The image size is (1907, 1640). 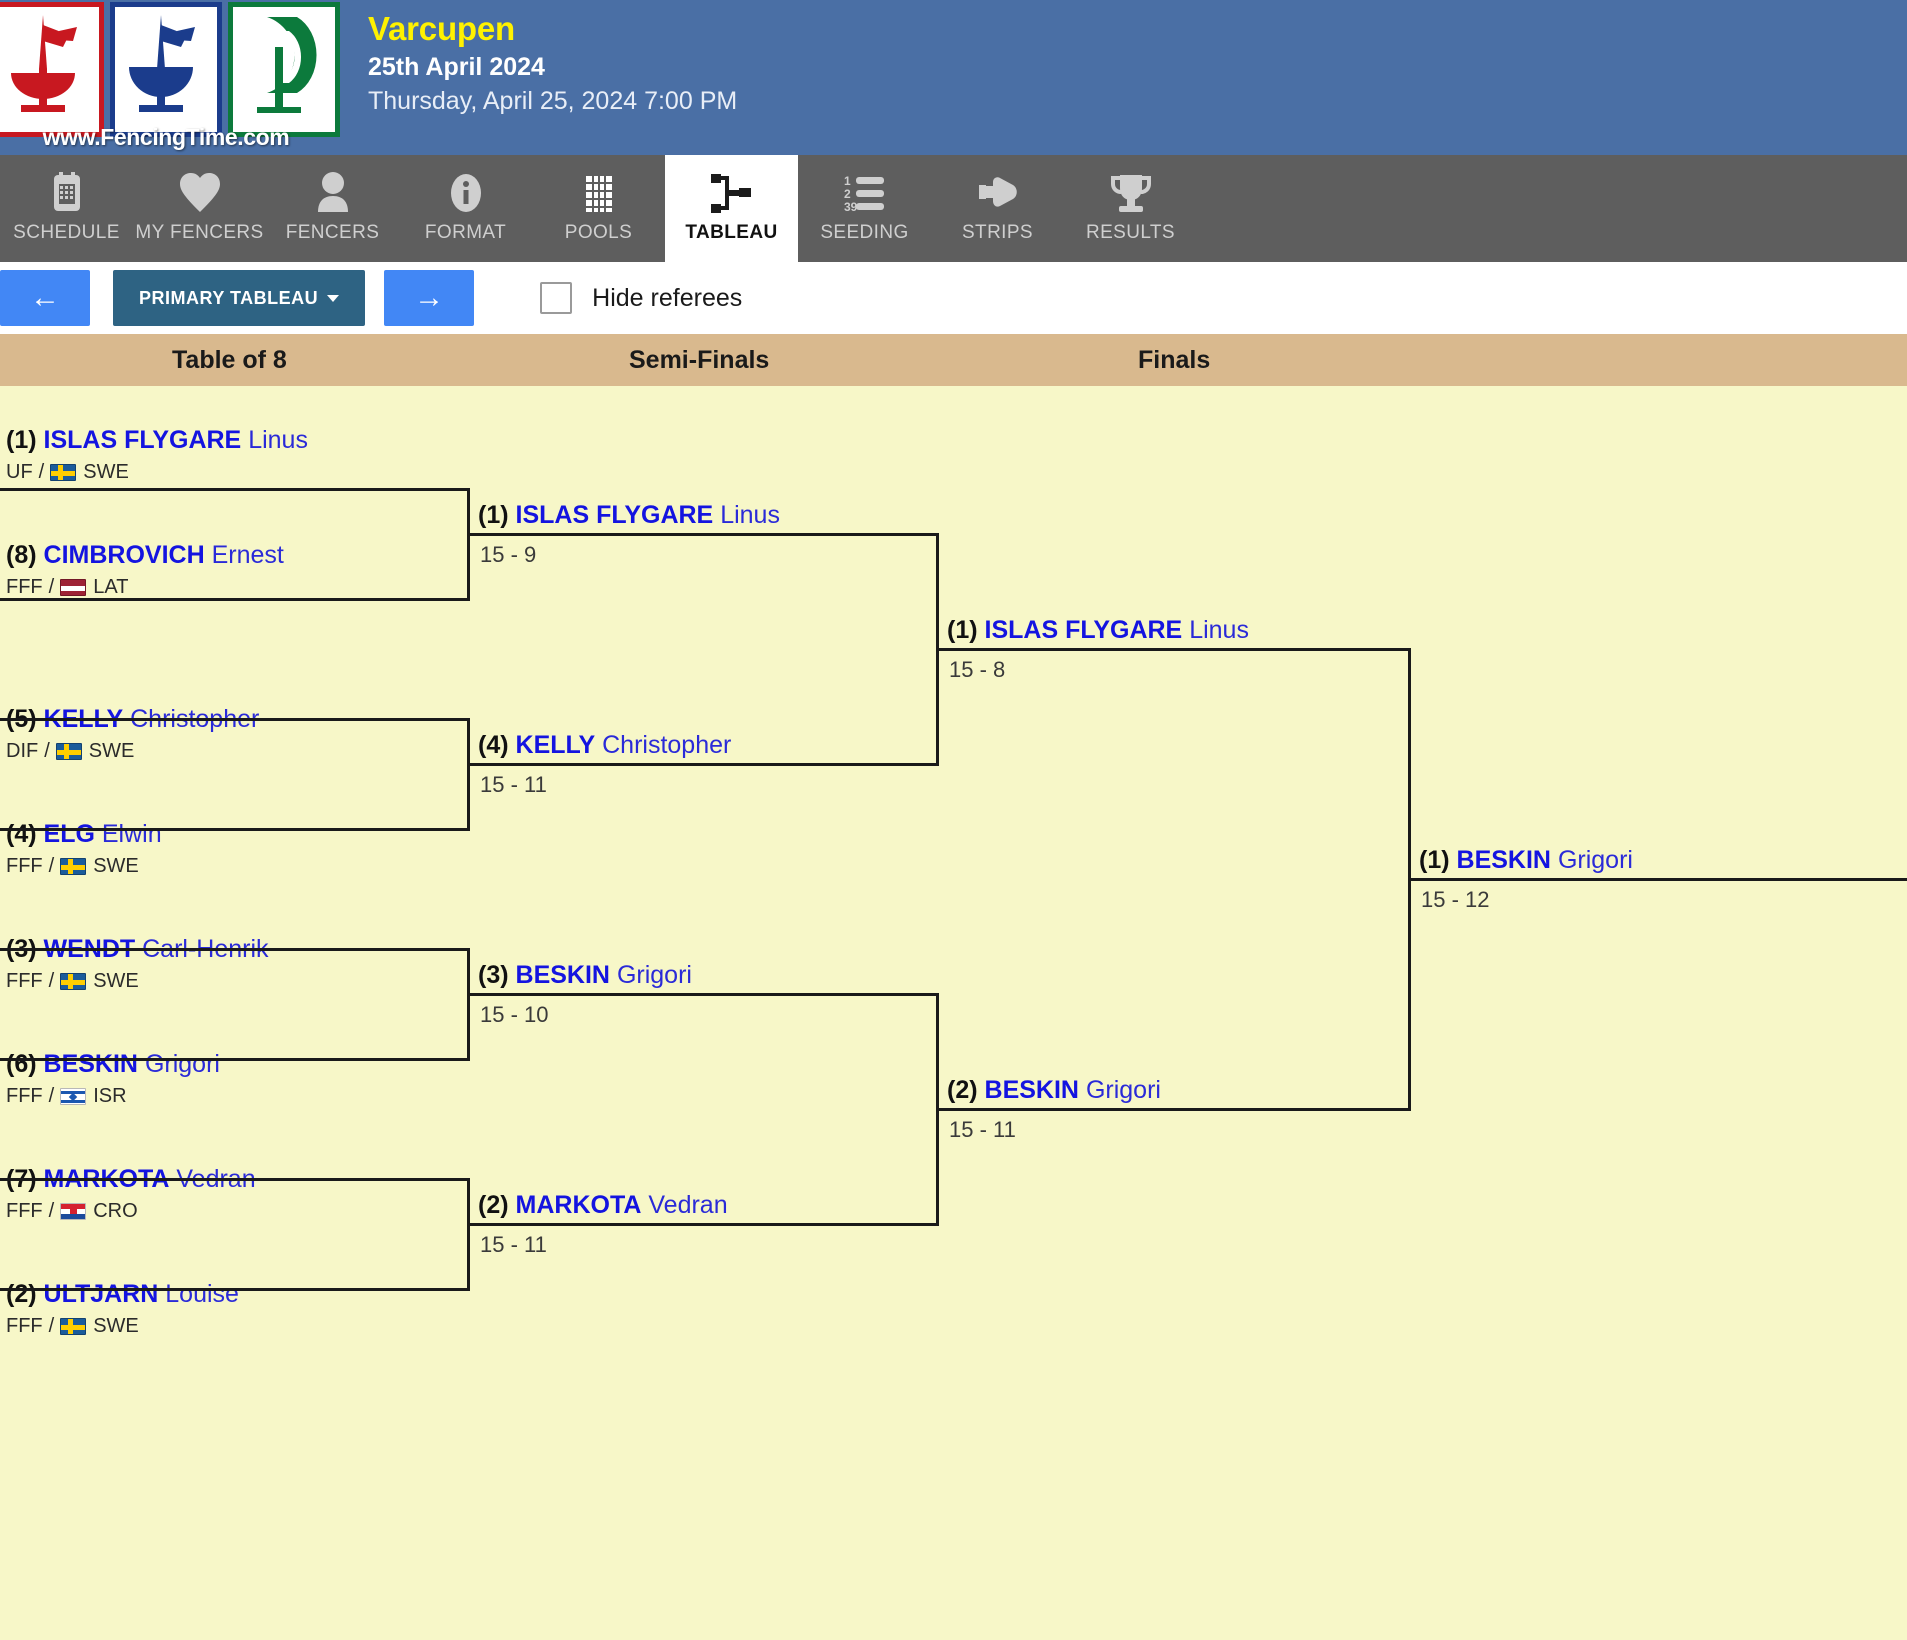 I want to click on fencer-name-line: (4) KELLY Christopher, so click(x=604, y=746).